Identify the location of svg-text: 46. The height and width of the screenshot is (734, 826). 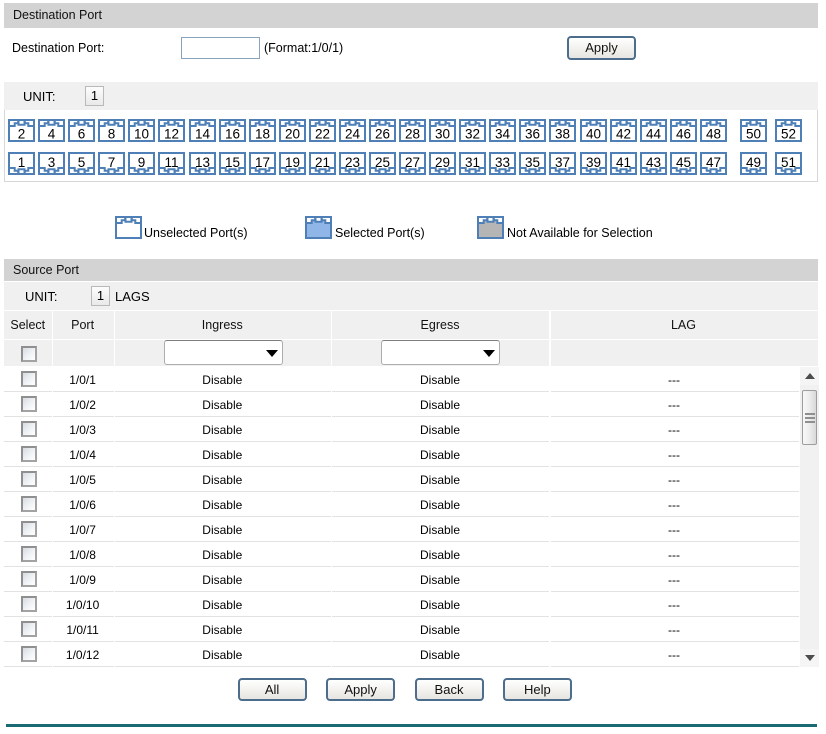
(683, 133).